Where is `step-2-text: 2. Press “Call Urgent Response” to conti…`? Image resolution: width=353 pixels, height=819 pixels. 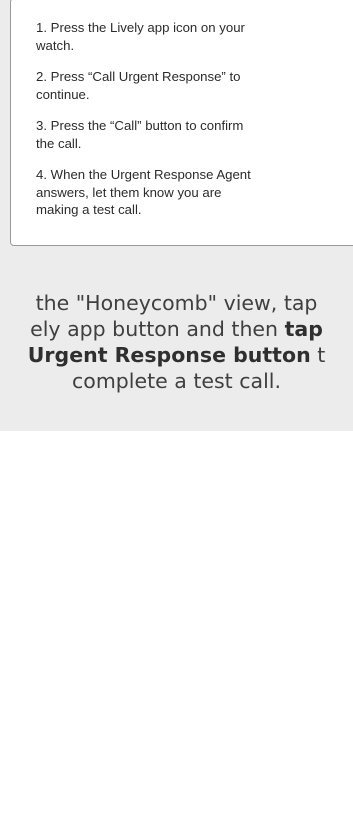 step-2-text: 2. Press “Call Urgent Response” to conti… is located at coordinates (138, 85).